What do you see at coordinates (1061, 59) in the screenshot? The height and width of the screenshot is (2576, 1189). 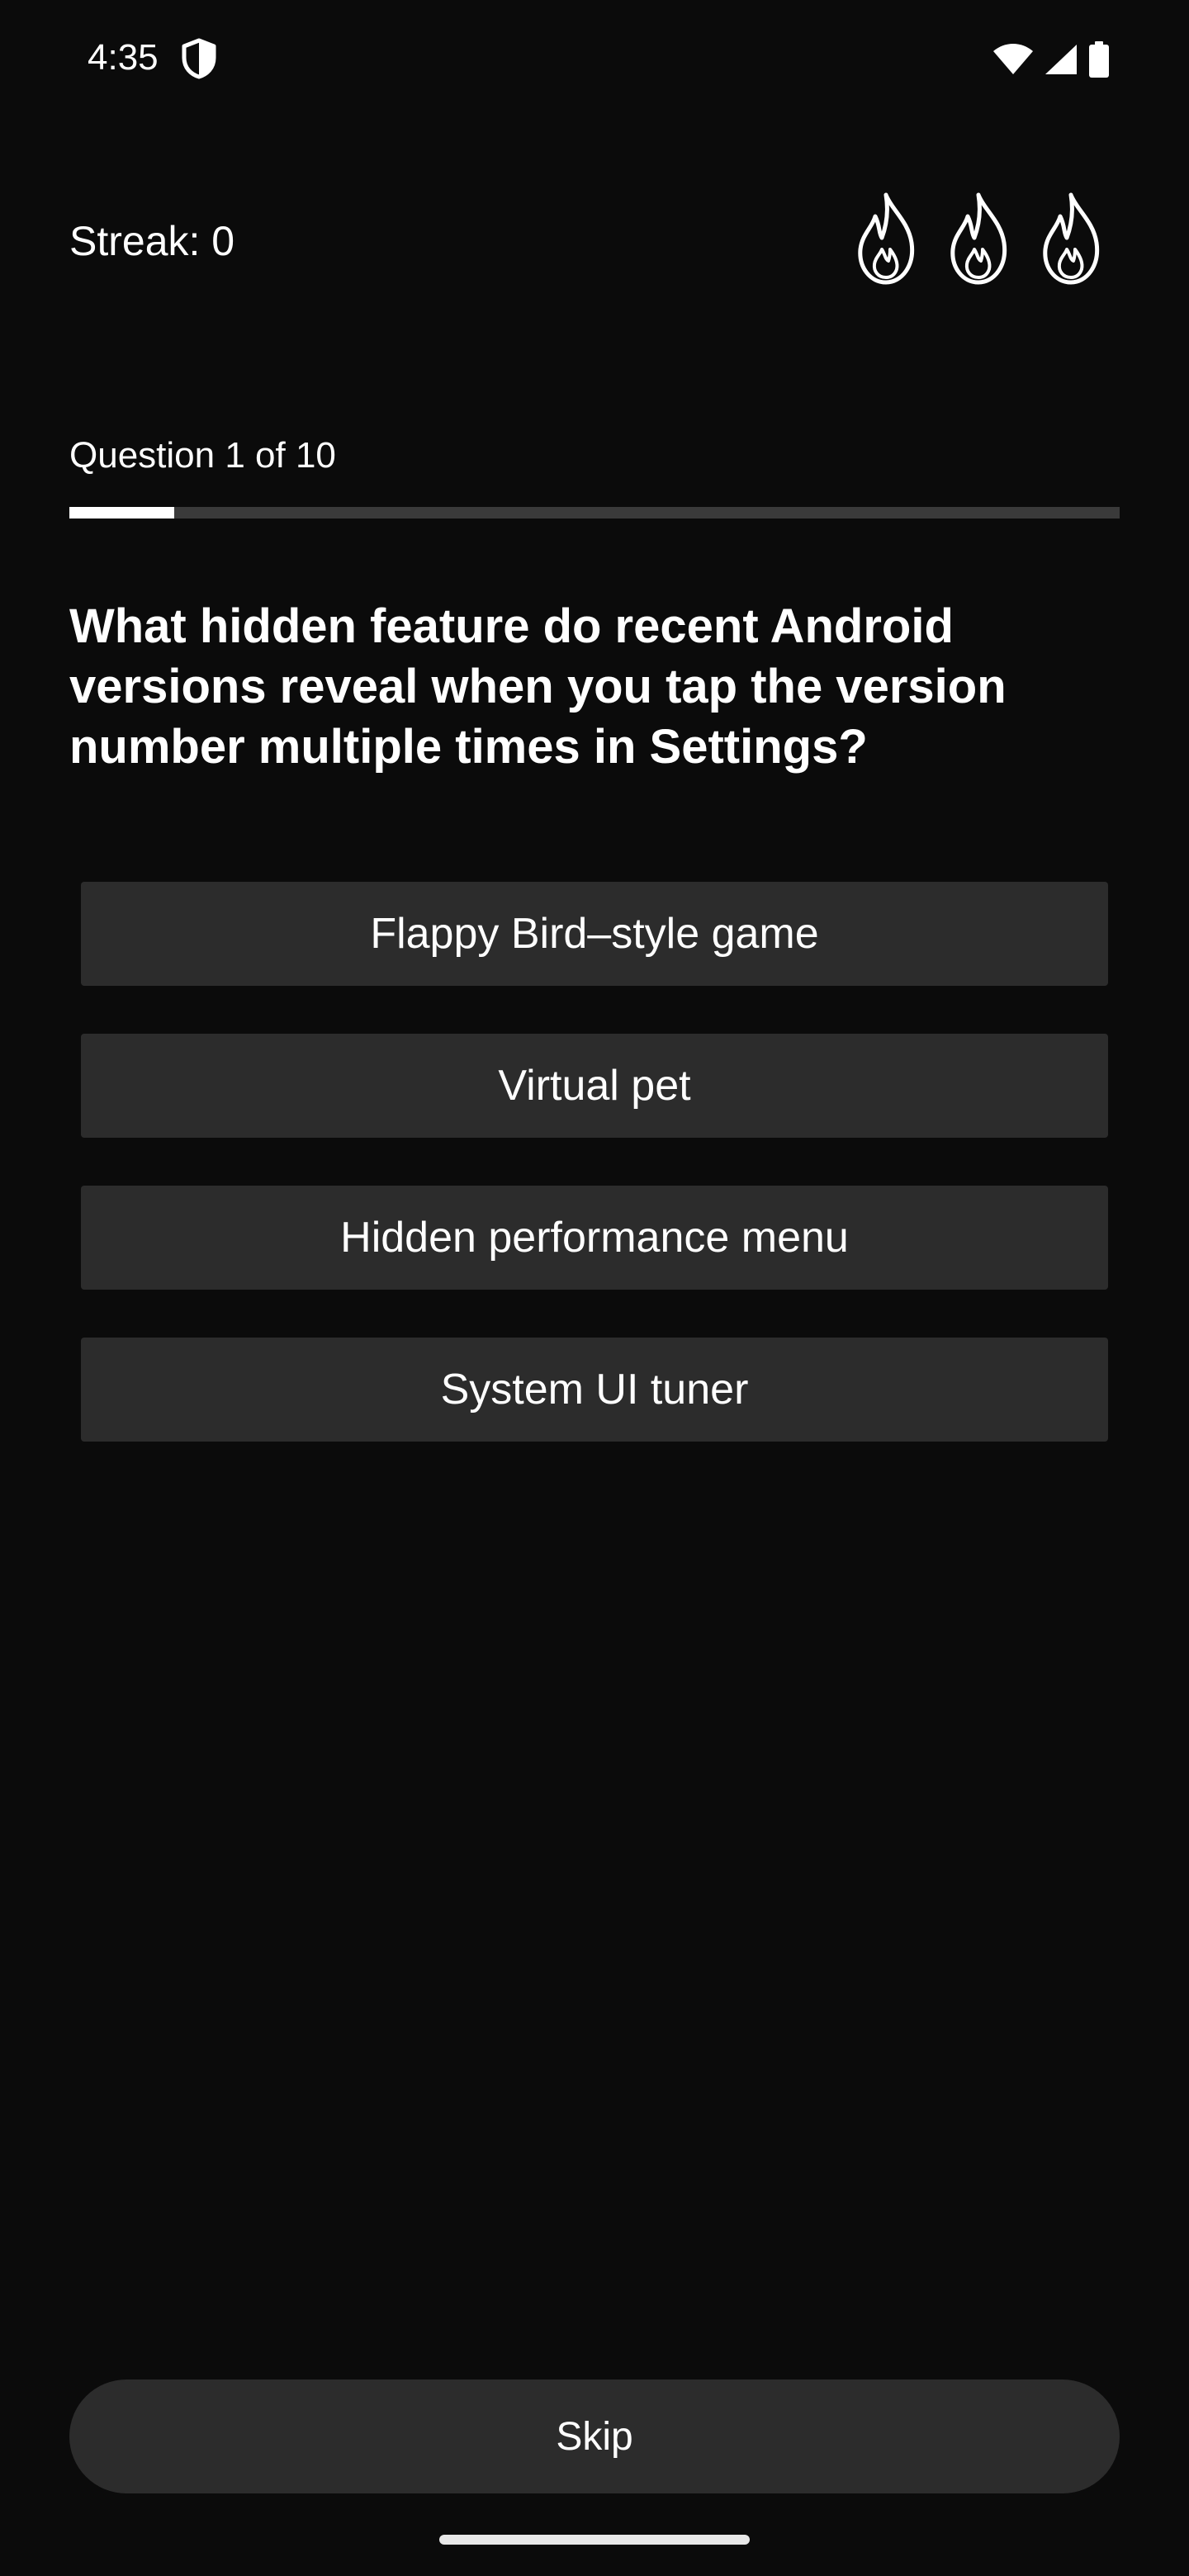 I see `cellular-signal-icon` at bounding box center [1061, 59].